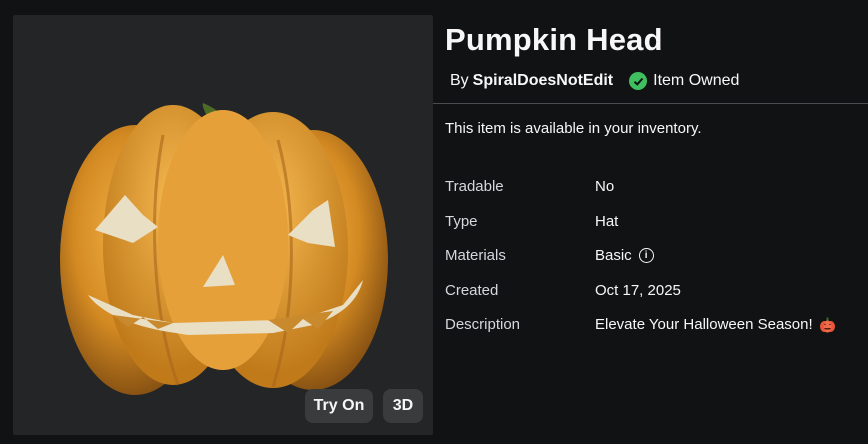  I want to click on detail-row-materials: Materials Basic i, so click(640, 264).